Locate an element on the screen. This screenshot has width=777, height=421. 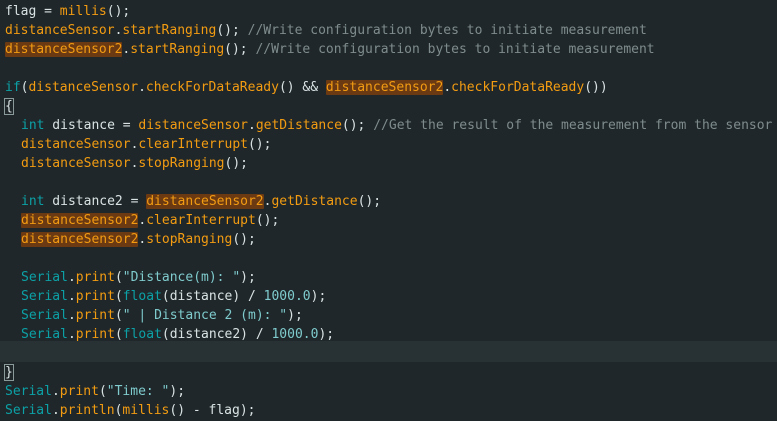
code-line: Serial.print(float(distance2) / 1000.0); is located at coordinates (391, 334).